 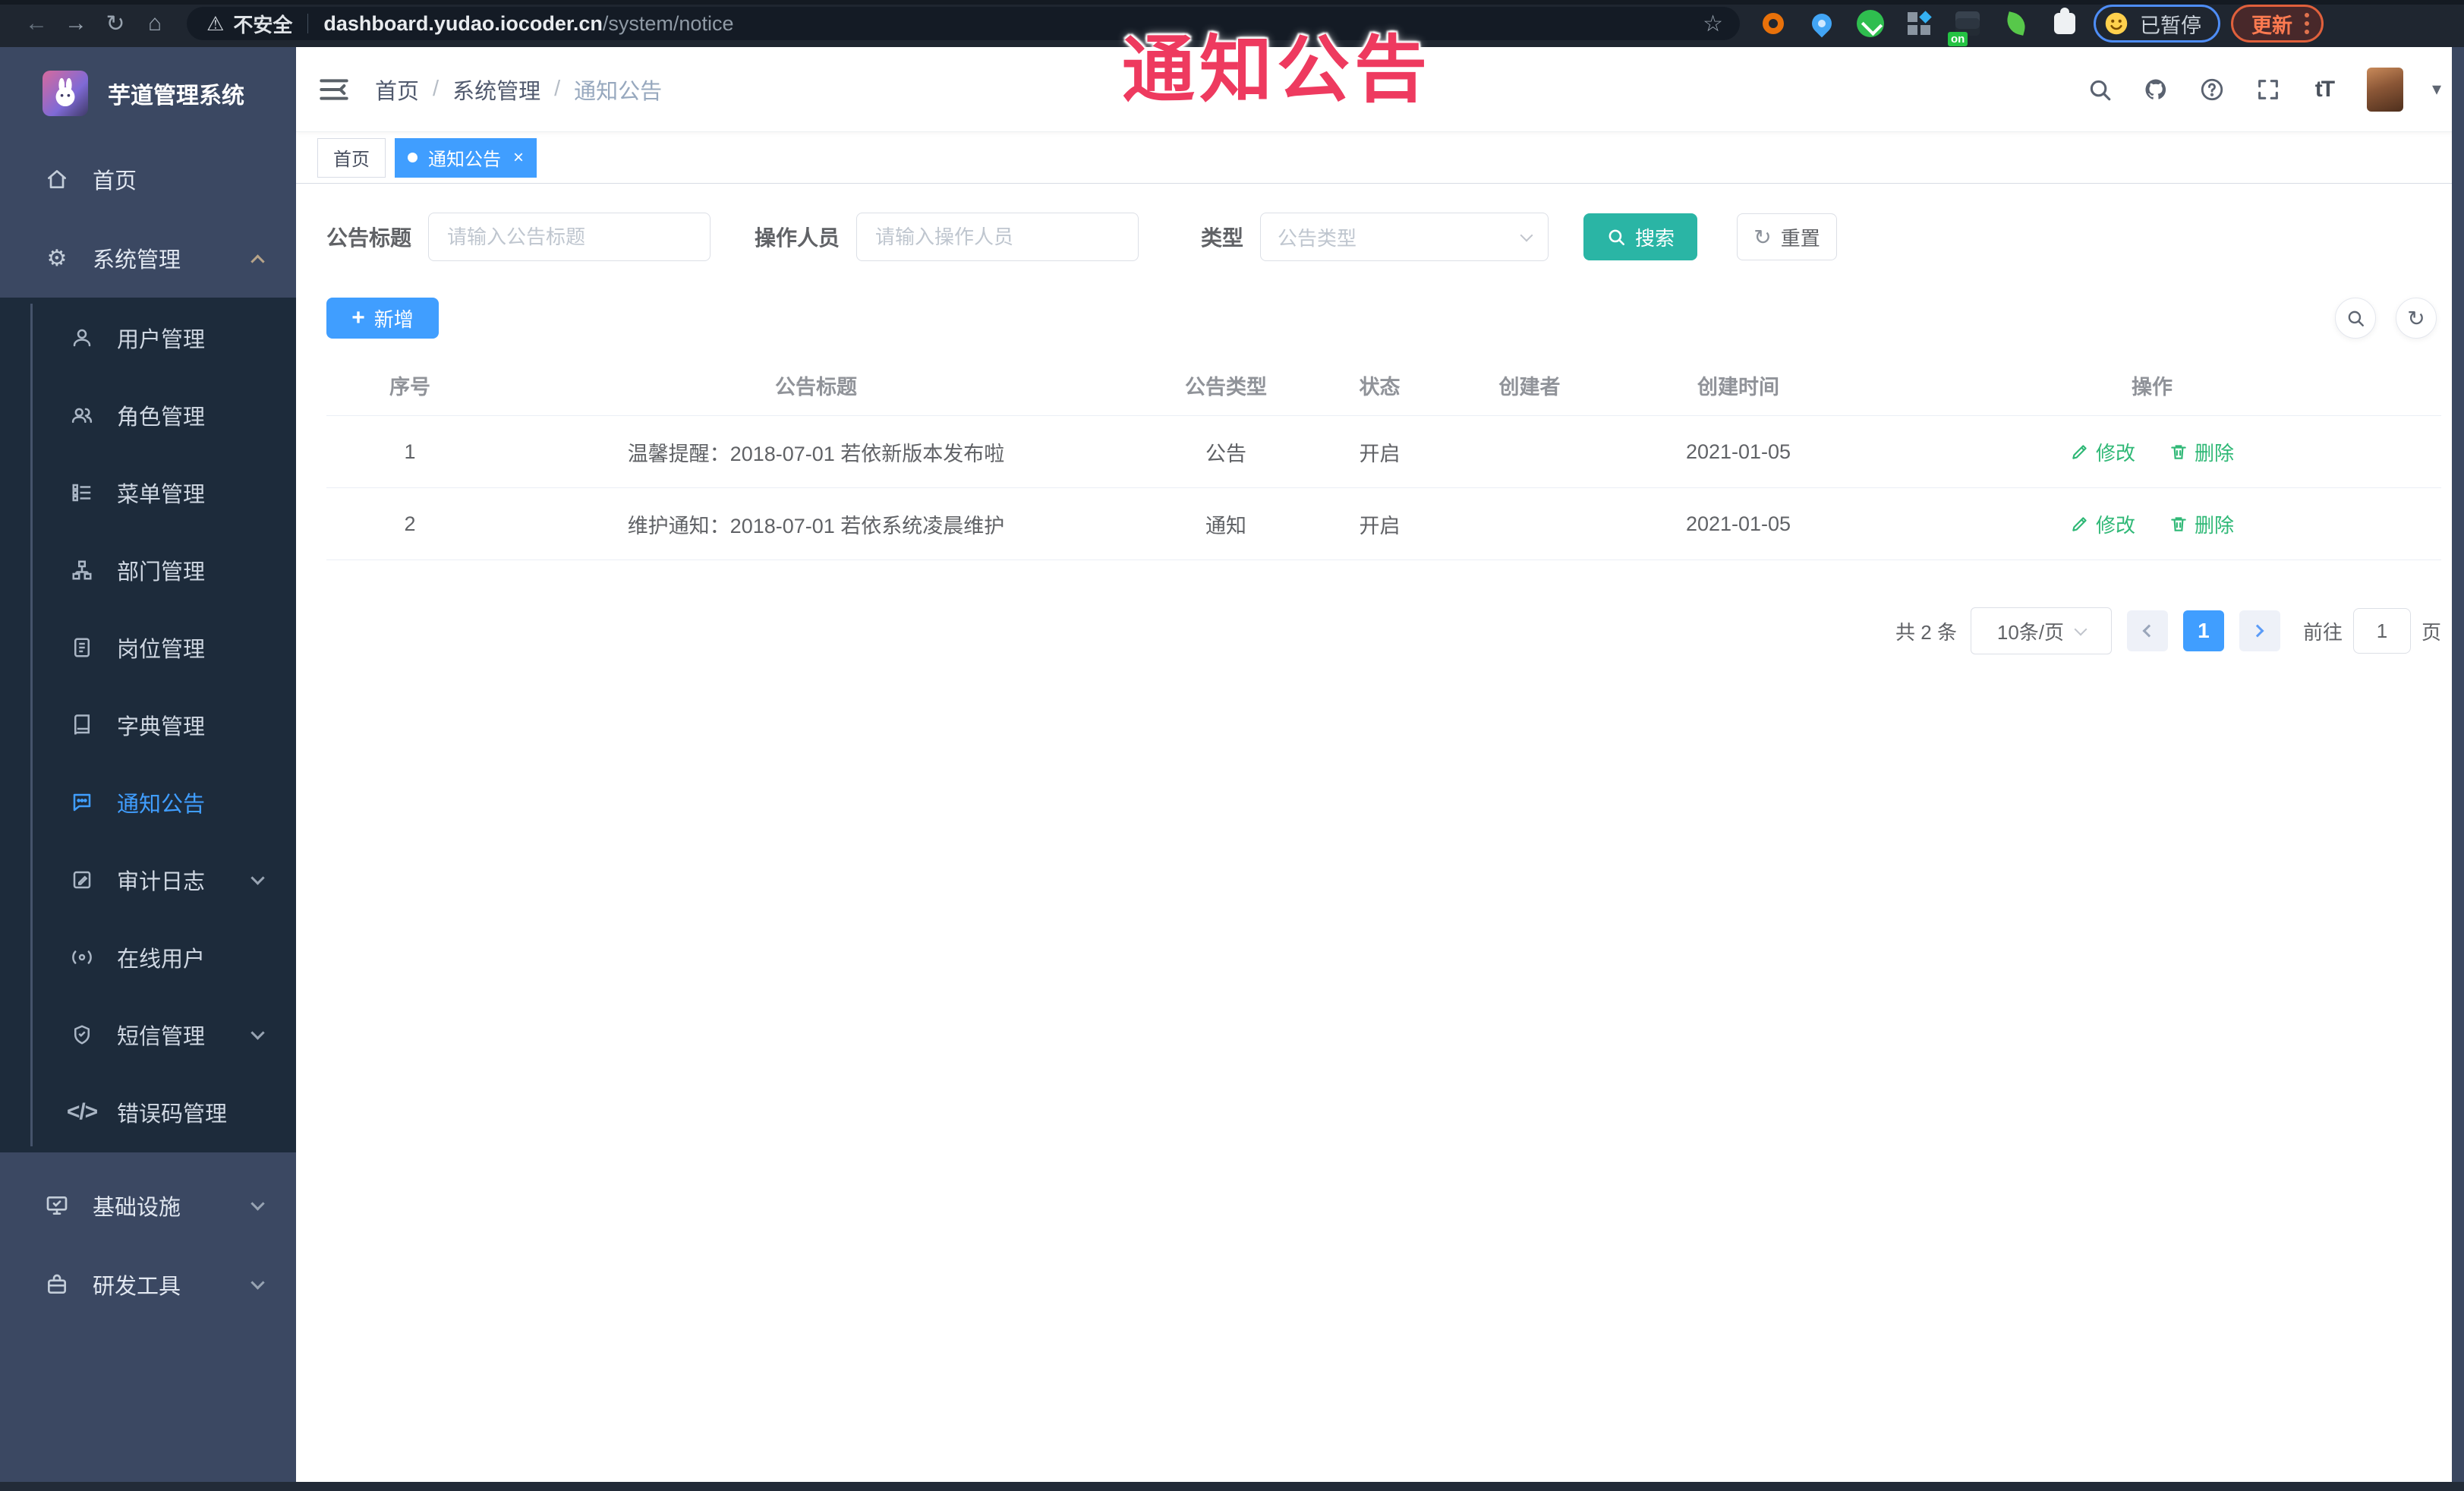 What do you see at coordinates (518, 158) in the screenshot?
I see `close-tab-icon: ×` at bounding box center [518, 158].